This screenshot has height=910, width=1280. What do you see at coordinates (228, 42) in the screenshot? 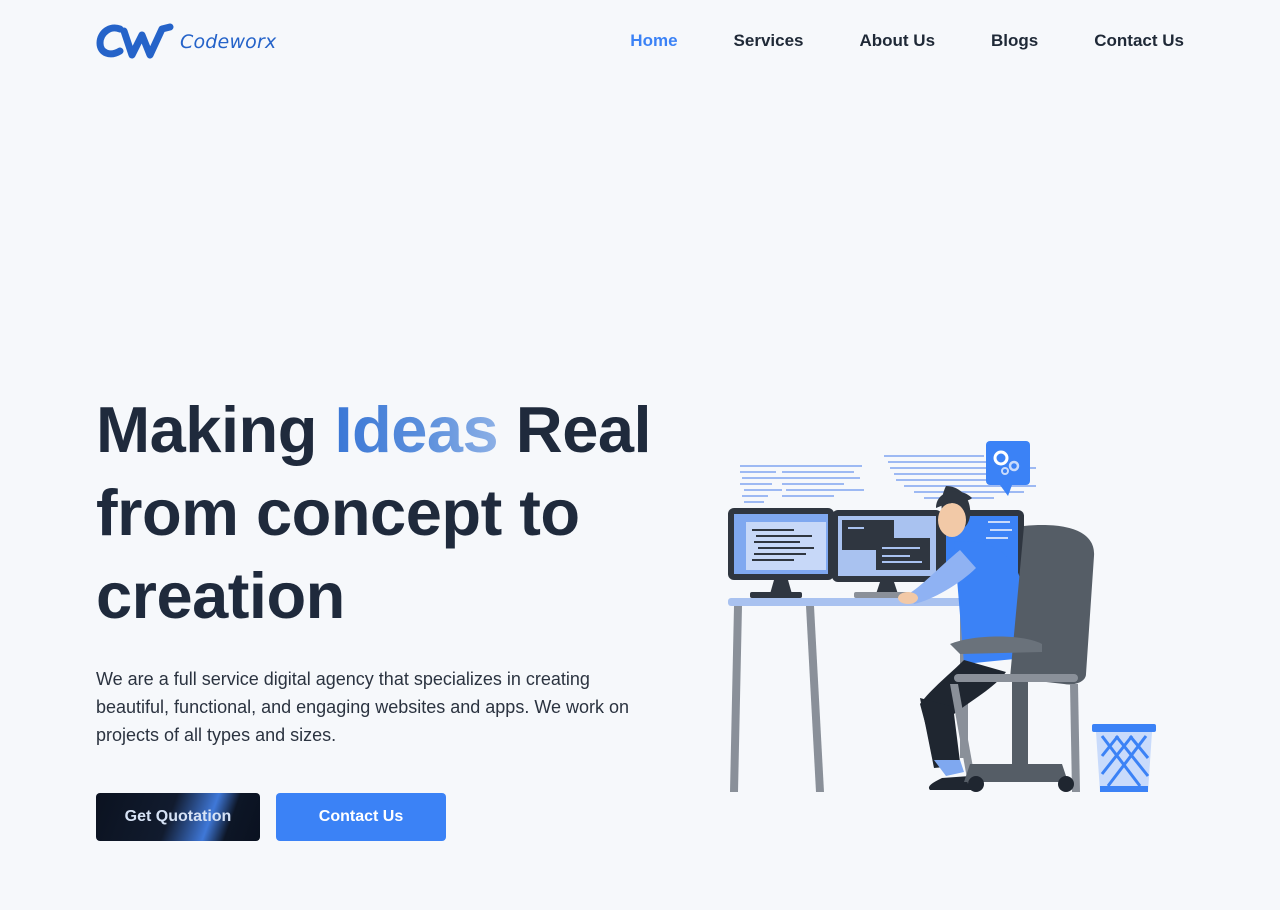
I see `brand-name: Codeworx` at bounding box center [228, 42].